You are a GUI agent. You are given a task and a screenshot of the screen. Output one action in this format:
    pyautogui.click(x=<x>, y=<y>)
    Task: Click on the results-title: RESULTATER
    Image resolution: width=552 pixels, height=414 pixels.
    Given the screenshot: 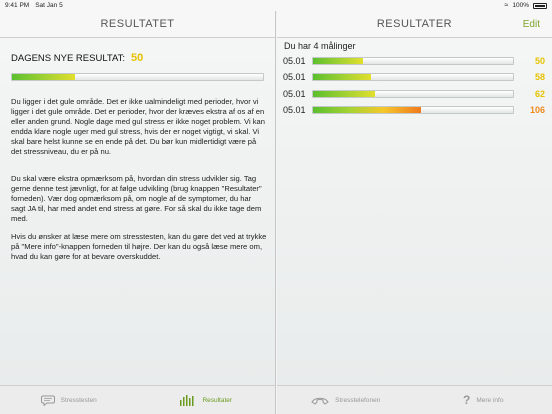 What is the action you would take?
    pyautogui.click(x=414, y=24)
    